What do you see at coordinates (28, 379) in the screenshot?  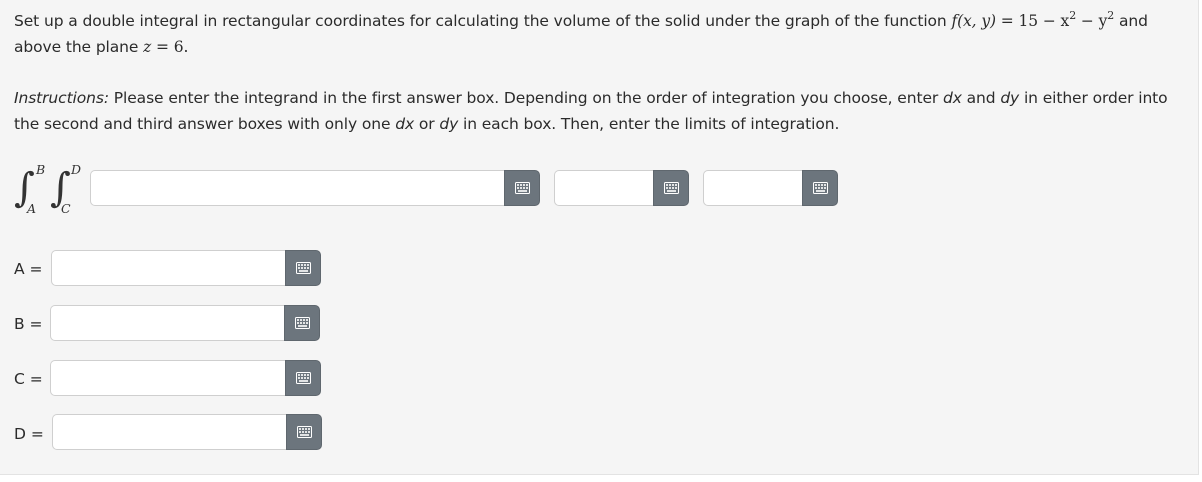 I see `limit-c-label: C =` at bounding box center [28, 379].